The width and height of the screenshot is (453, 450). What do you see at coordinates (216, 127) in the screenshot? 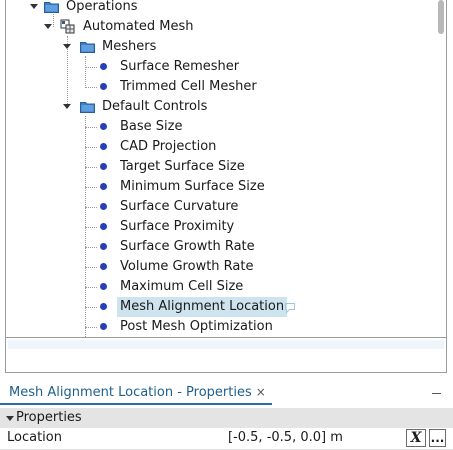
I see `tree-node-control: Base Size` at bounding box center [216, 127].